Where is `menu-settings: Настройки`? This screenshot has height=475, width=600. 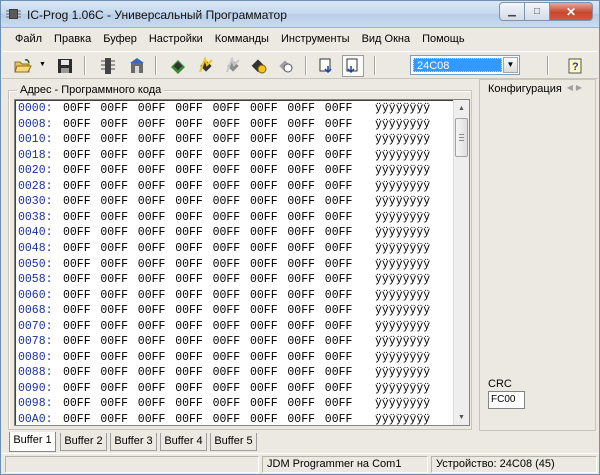
menu-settings: Настройки is located at coordinates (176, 40).